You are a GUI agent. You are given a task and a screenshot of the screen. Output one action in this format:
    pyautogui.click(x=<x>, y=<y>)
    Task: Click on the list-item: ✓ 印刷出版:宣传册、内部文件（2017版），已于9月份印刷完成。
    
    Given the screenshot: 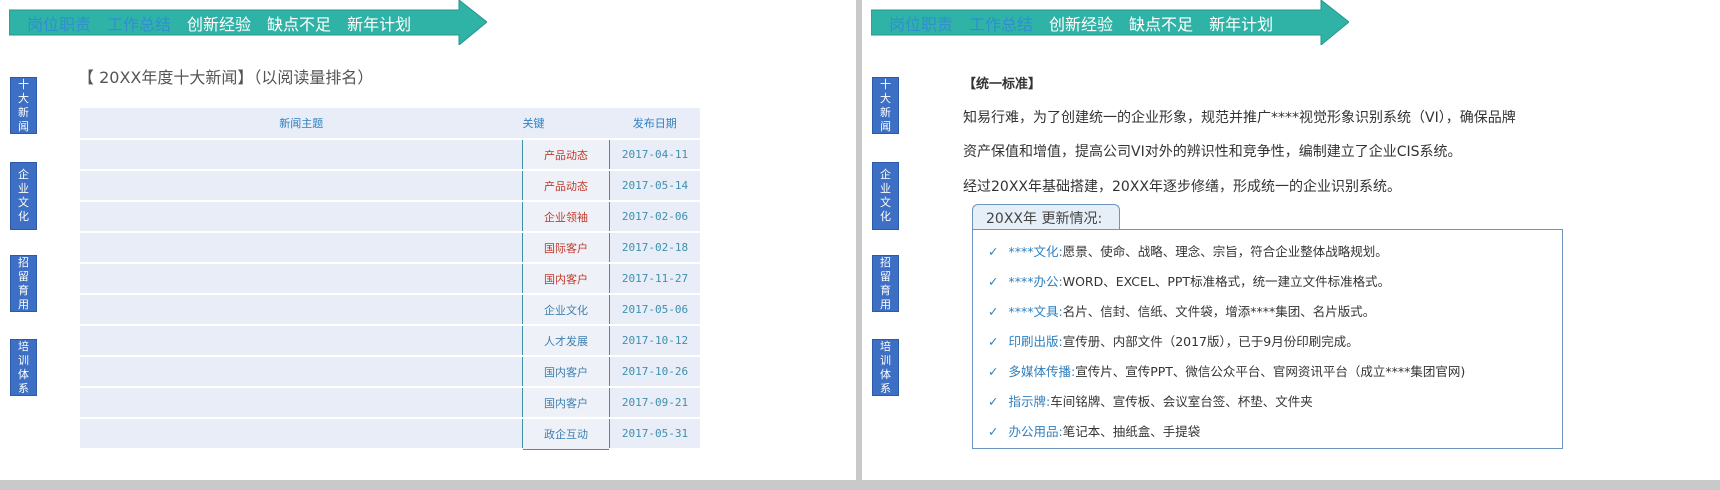 What is the action you would take?
    pyautogui.click(x=1173, y=340)
    